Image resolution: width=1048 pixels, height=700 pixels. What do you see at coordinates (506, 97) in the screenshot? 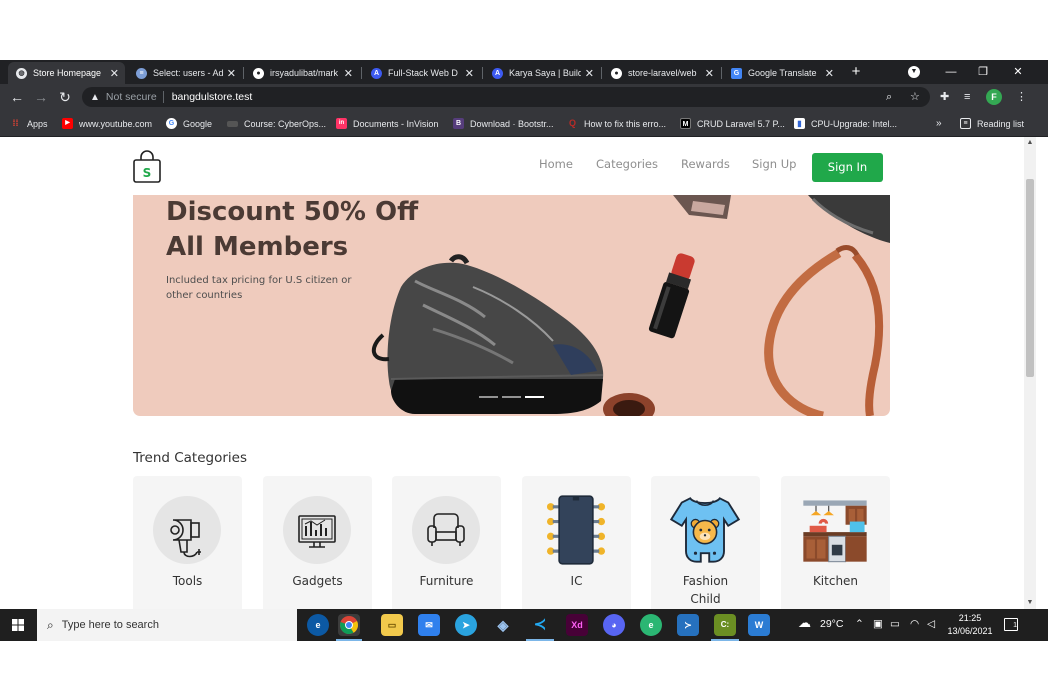
I see `address-bar: ▲ Not secure bangdulstore.test` at bounding box center [506, 97].